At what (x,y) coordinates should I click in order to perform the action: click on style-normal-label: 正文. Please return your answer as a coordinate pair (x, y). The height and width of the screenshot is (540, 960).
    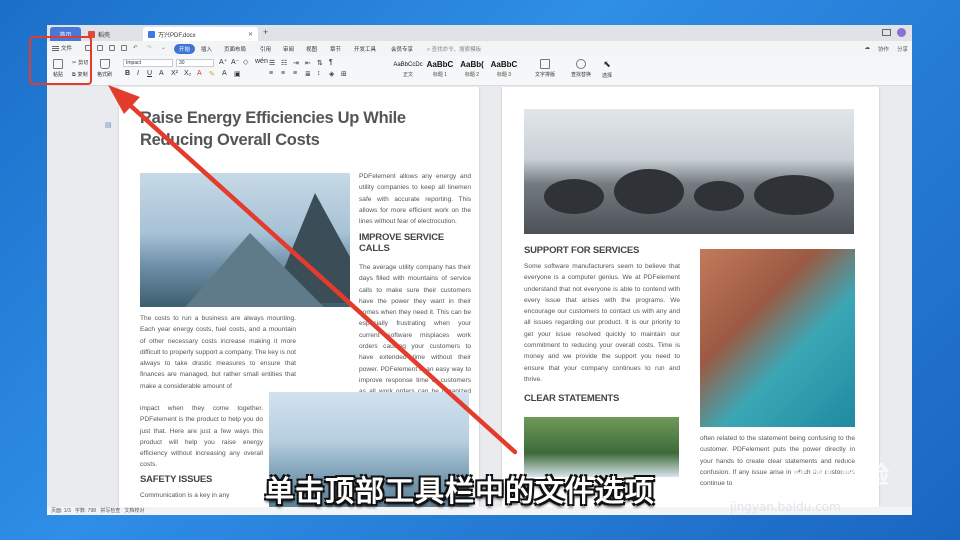
    Looking at the image, I should click on (407, 75).